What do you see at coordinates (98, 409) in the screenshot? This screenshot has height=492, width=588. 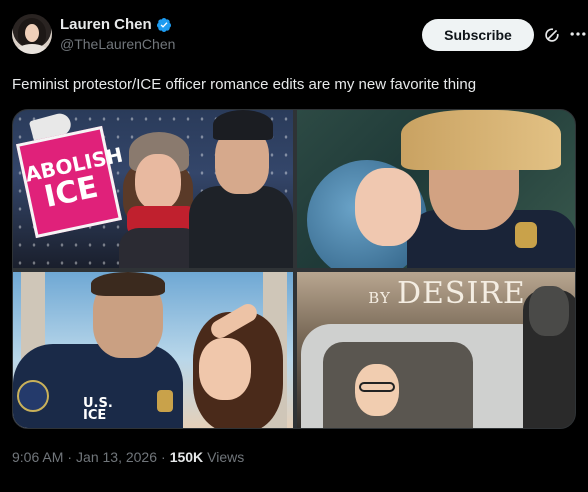 I see `uniform-text: U.S. ICE` at bounding box center [98, 409].